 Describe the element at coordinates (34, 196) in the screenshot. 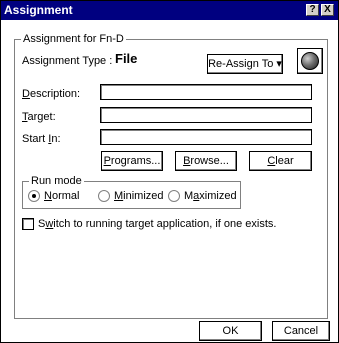

I see `radio-normal` at that location.